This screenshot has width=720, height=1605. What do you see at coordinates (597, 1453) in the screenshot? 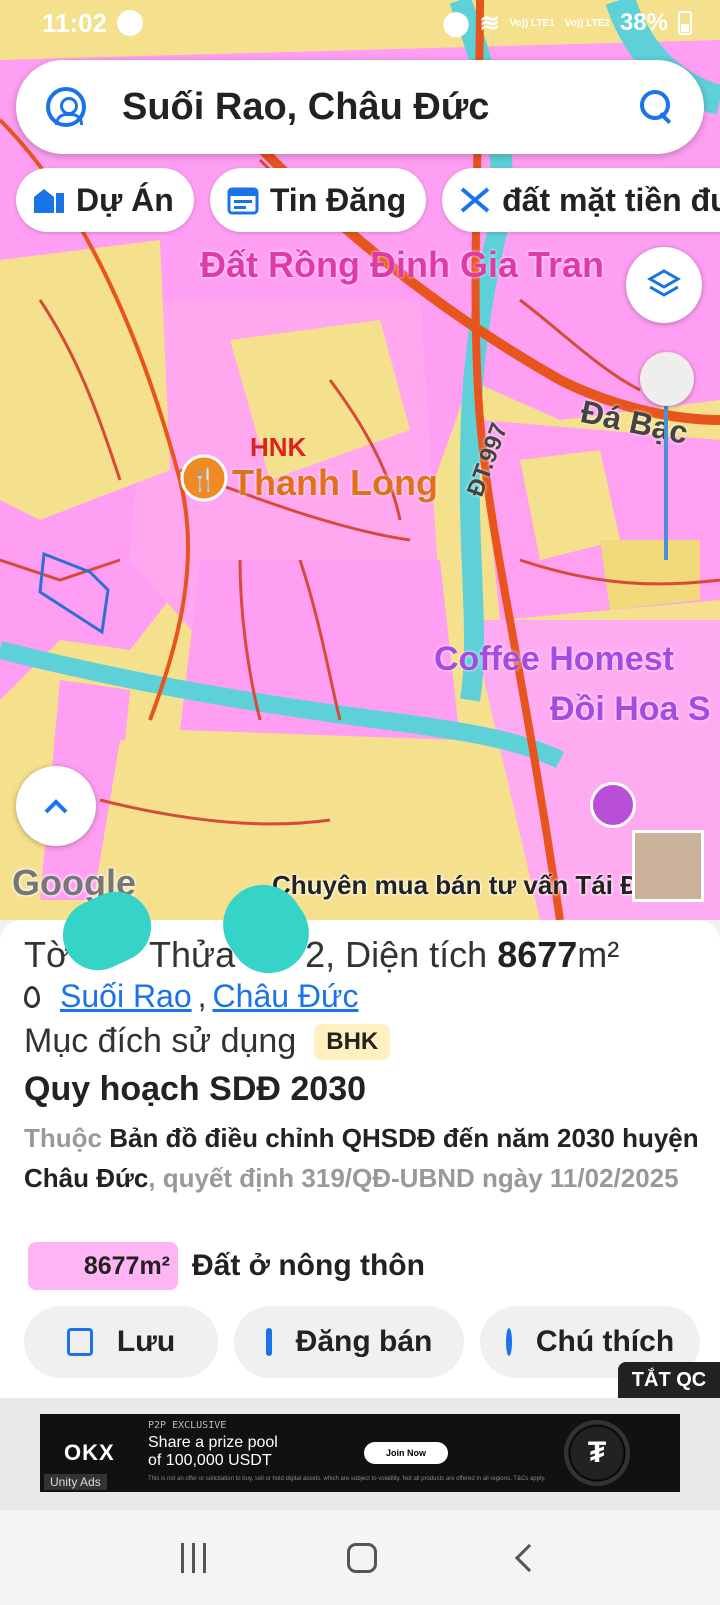
I see `tether-coin-icon: ₮` at bounding box center [597, 1453].